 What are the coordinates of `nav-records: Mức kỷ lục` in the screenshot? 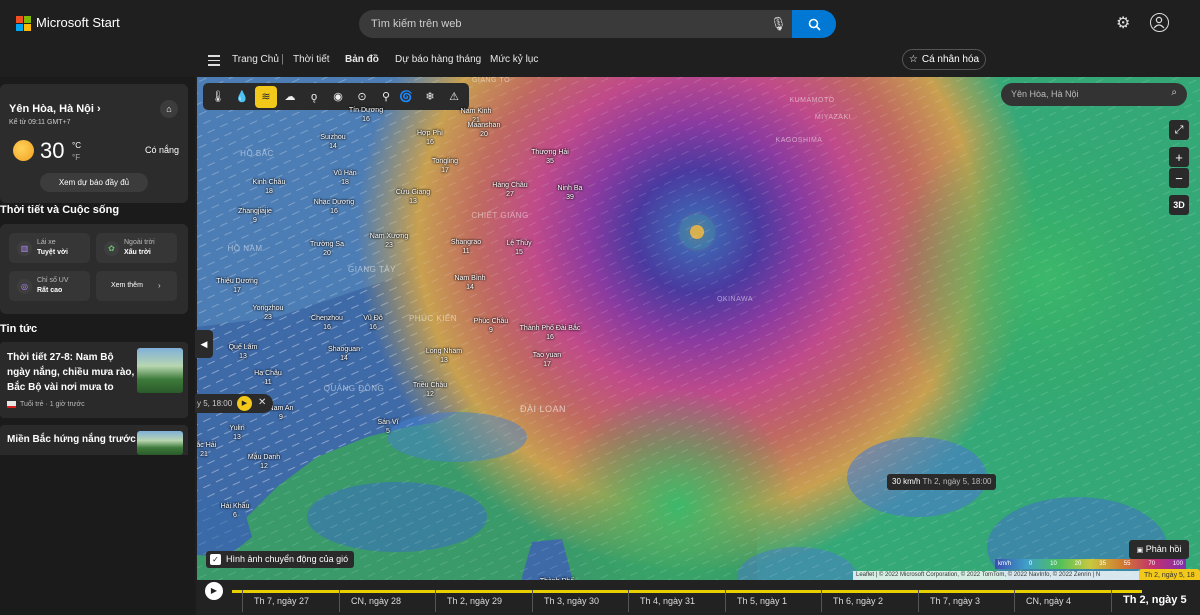 It's located at (514, 59).